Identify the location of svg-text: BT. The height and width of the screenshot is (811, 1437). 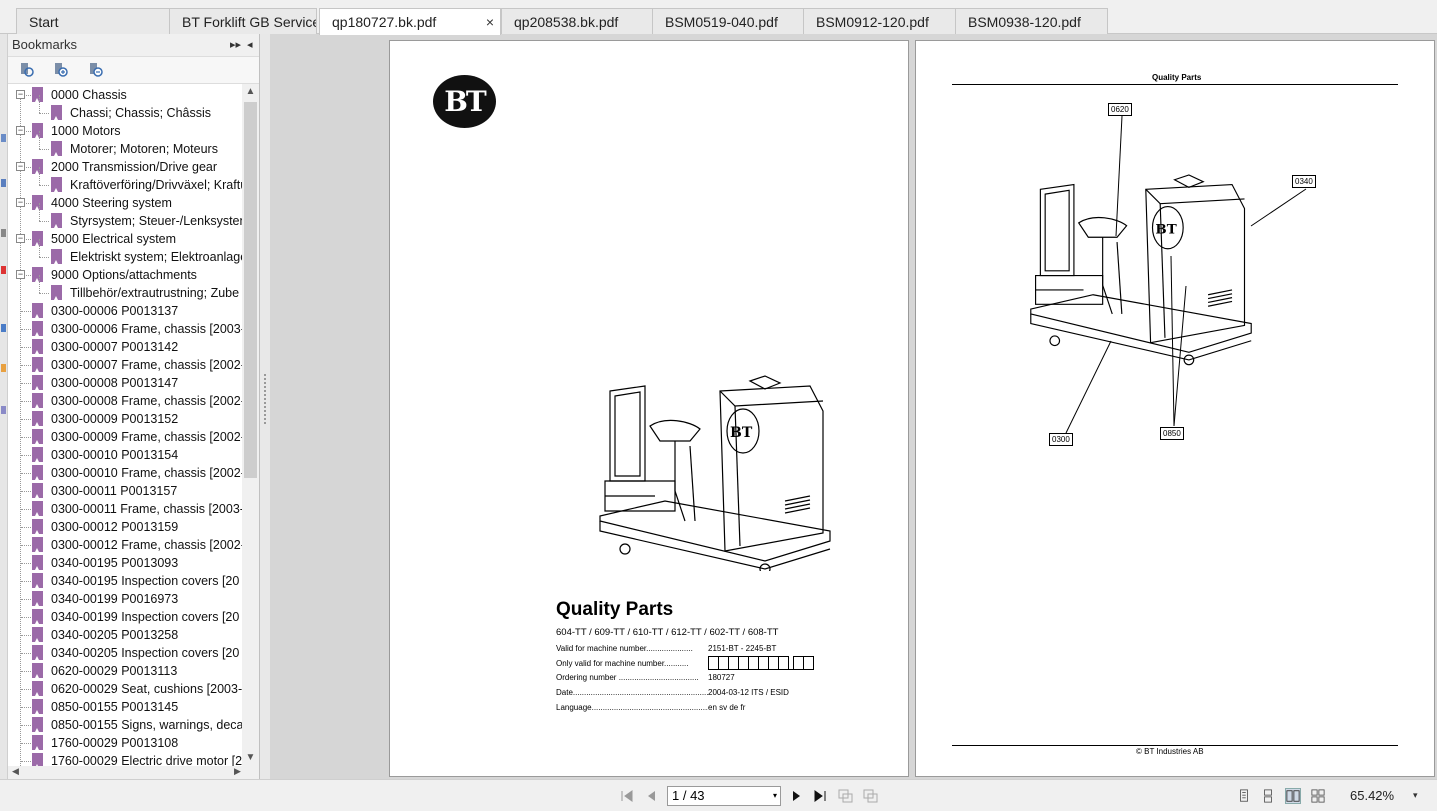
(741, 433).